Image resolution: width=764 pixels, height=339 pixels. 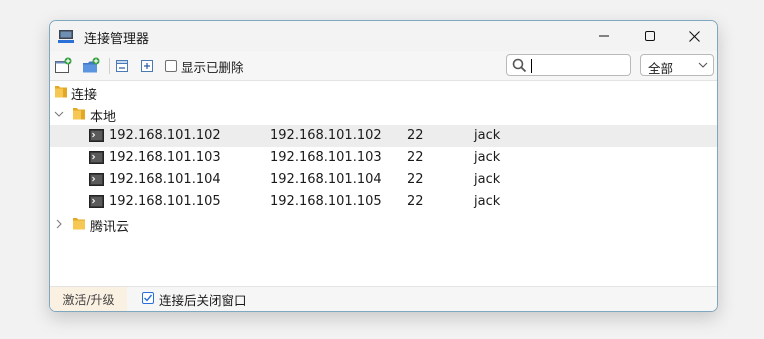 I want to click on expand-all-icon, so click(x=147, y=65).